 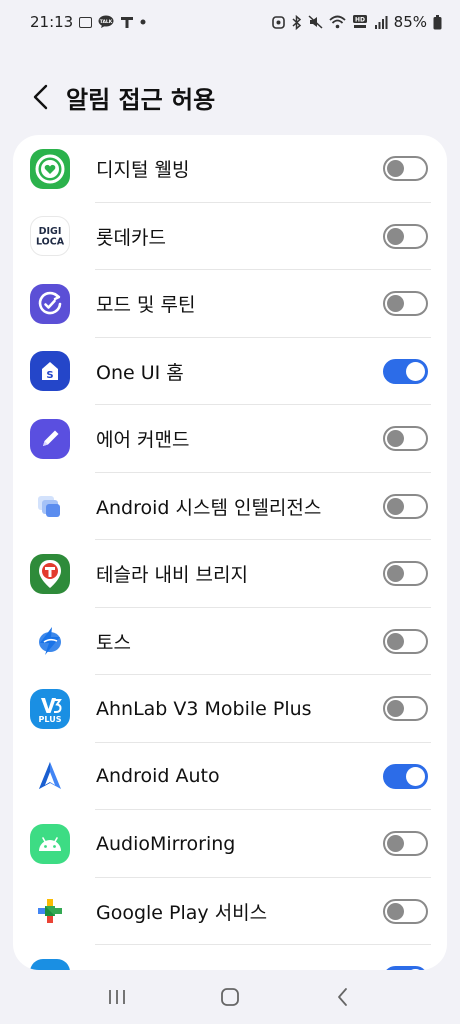 I want to click on recents-icon, so click(x=116, y=997).